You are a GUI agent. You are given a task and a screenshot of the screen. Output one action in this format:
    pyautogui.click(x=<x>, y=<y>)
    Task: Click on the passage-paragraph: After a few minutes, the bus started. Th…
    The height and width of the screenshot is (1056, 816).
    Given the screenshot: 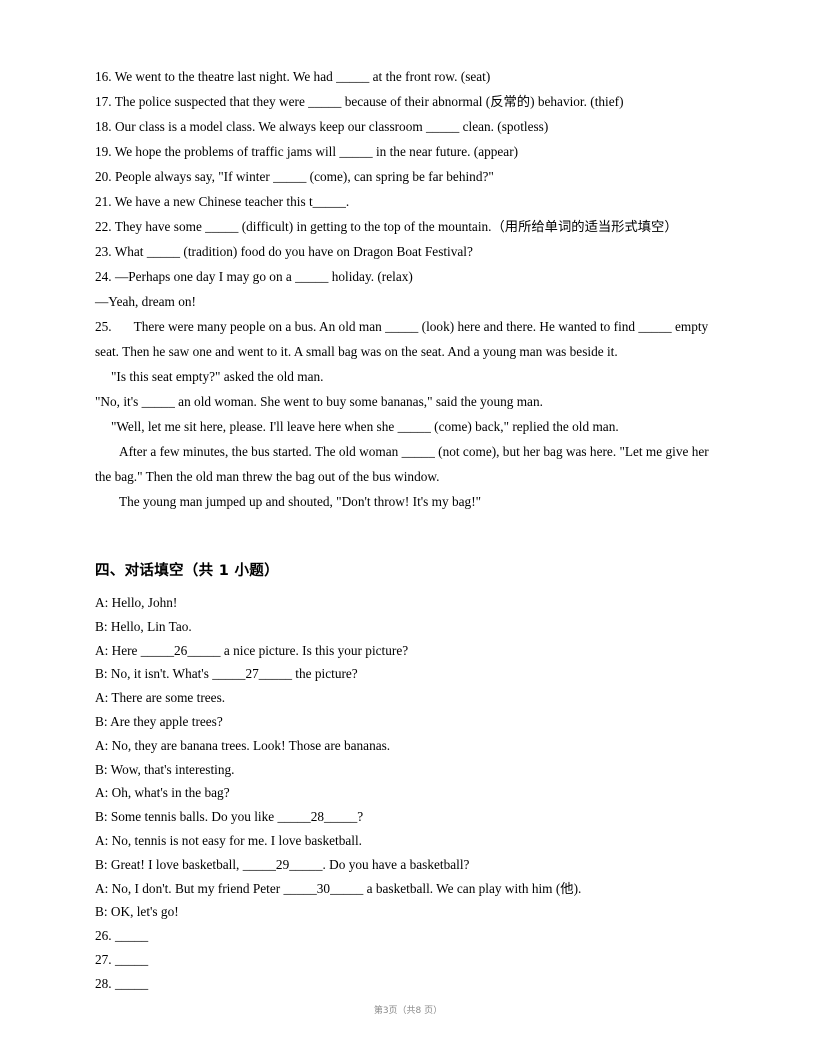 What is the action you would take?
    pyautogui.click(x=402, y=464)
    